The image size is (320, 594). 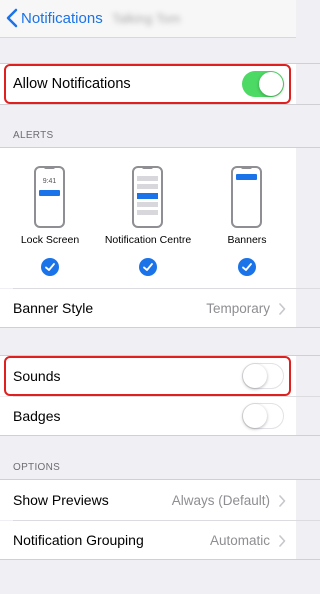 What do you see at coordinates (37, 416) in the screenshot?
I see `badges-label: Badges` at bounding box center [37, 416].